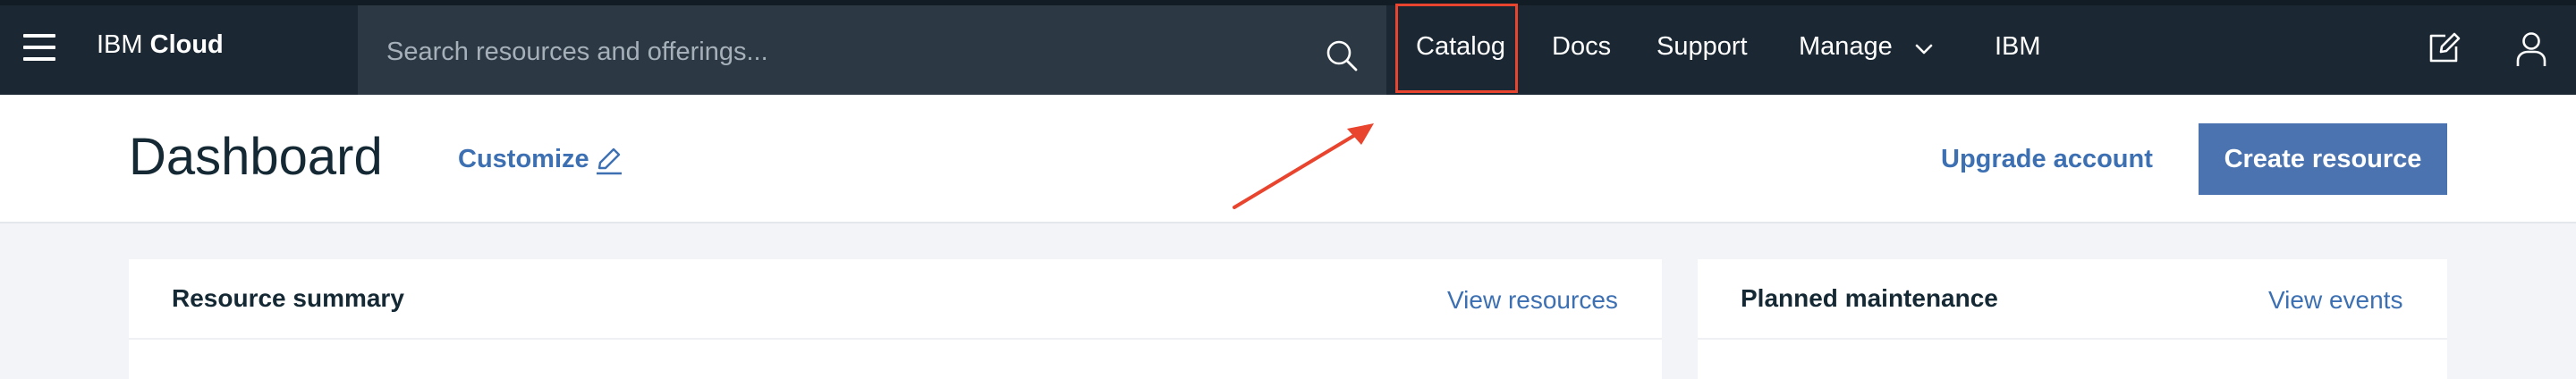  Describe the element at coordinates (2018, 47) in the screenshot. I see `nav-ibm: IBM` at that location.